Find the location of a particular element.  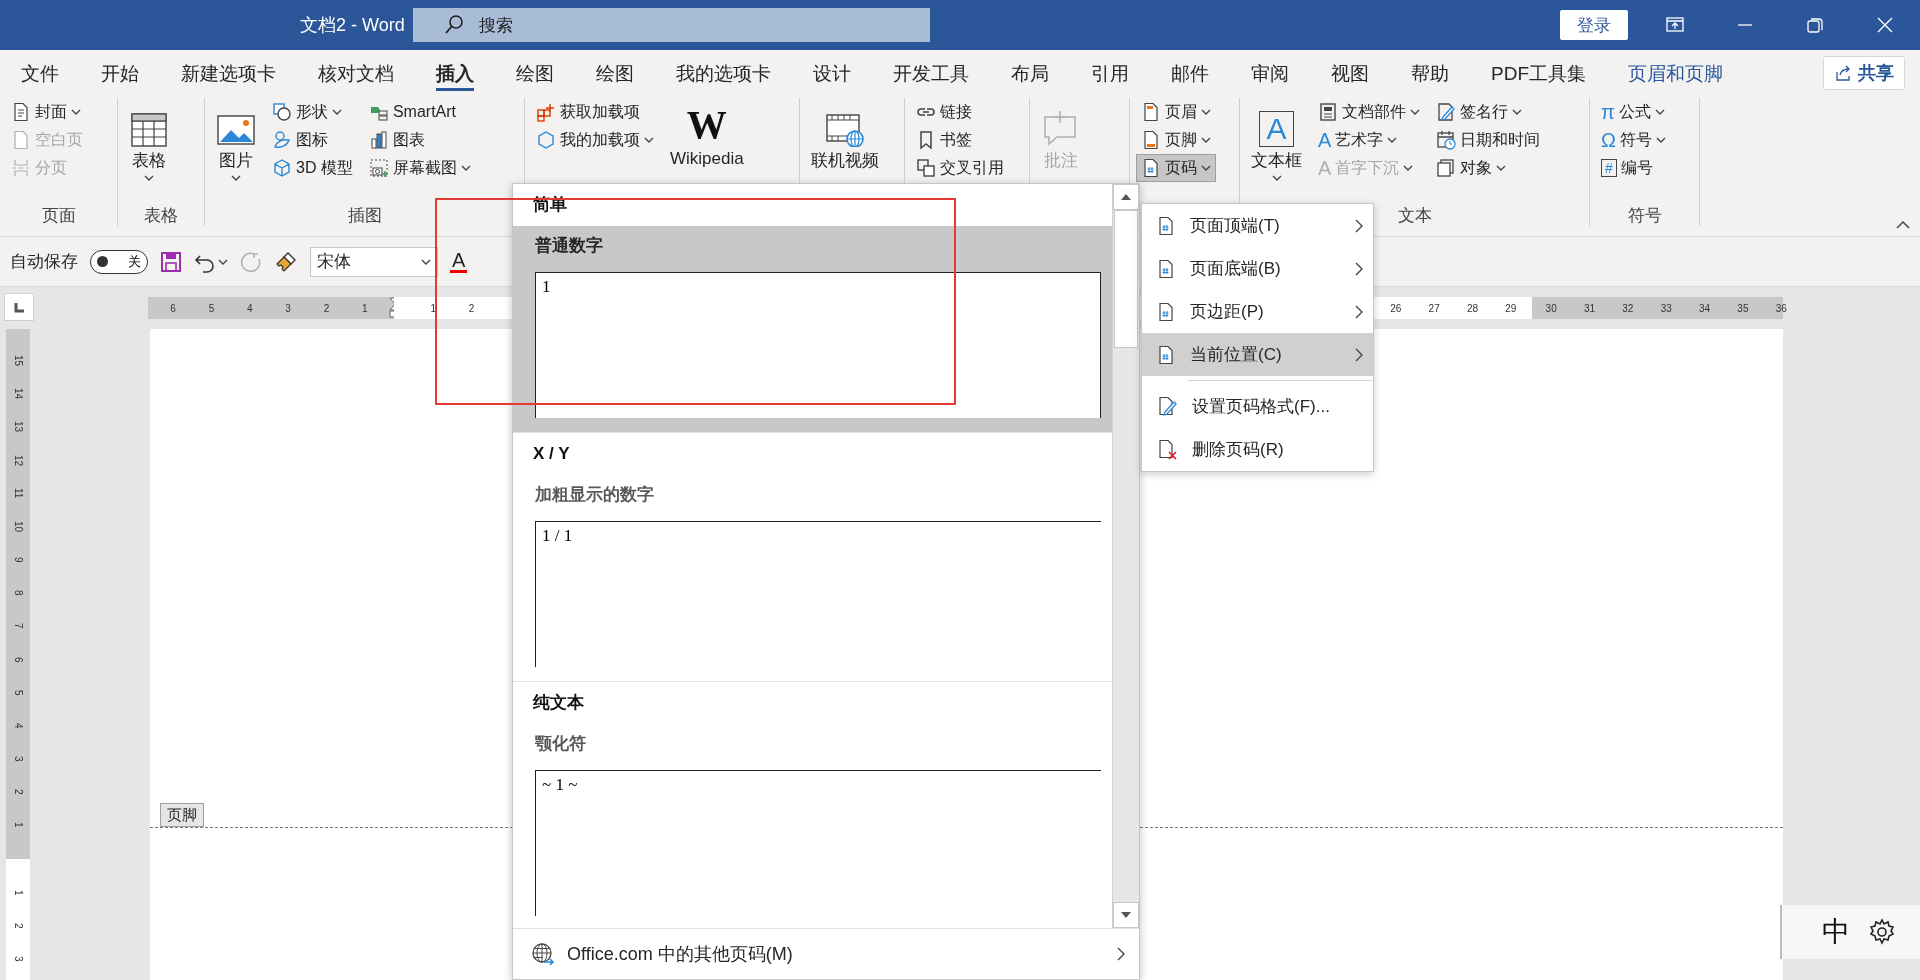

ribbon-display-icon is located at coordinates (1675, 25).